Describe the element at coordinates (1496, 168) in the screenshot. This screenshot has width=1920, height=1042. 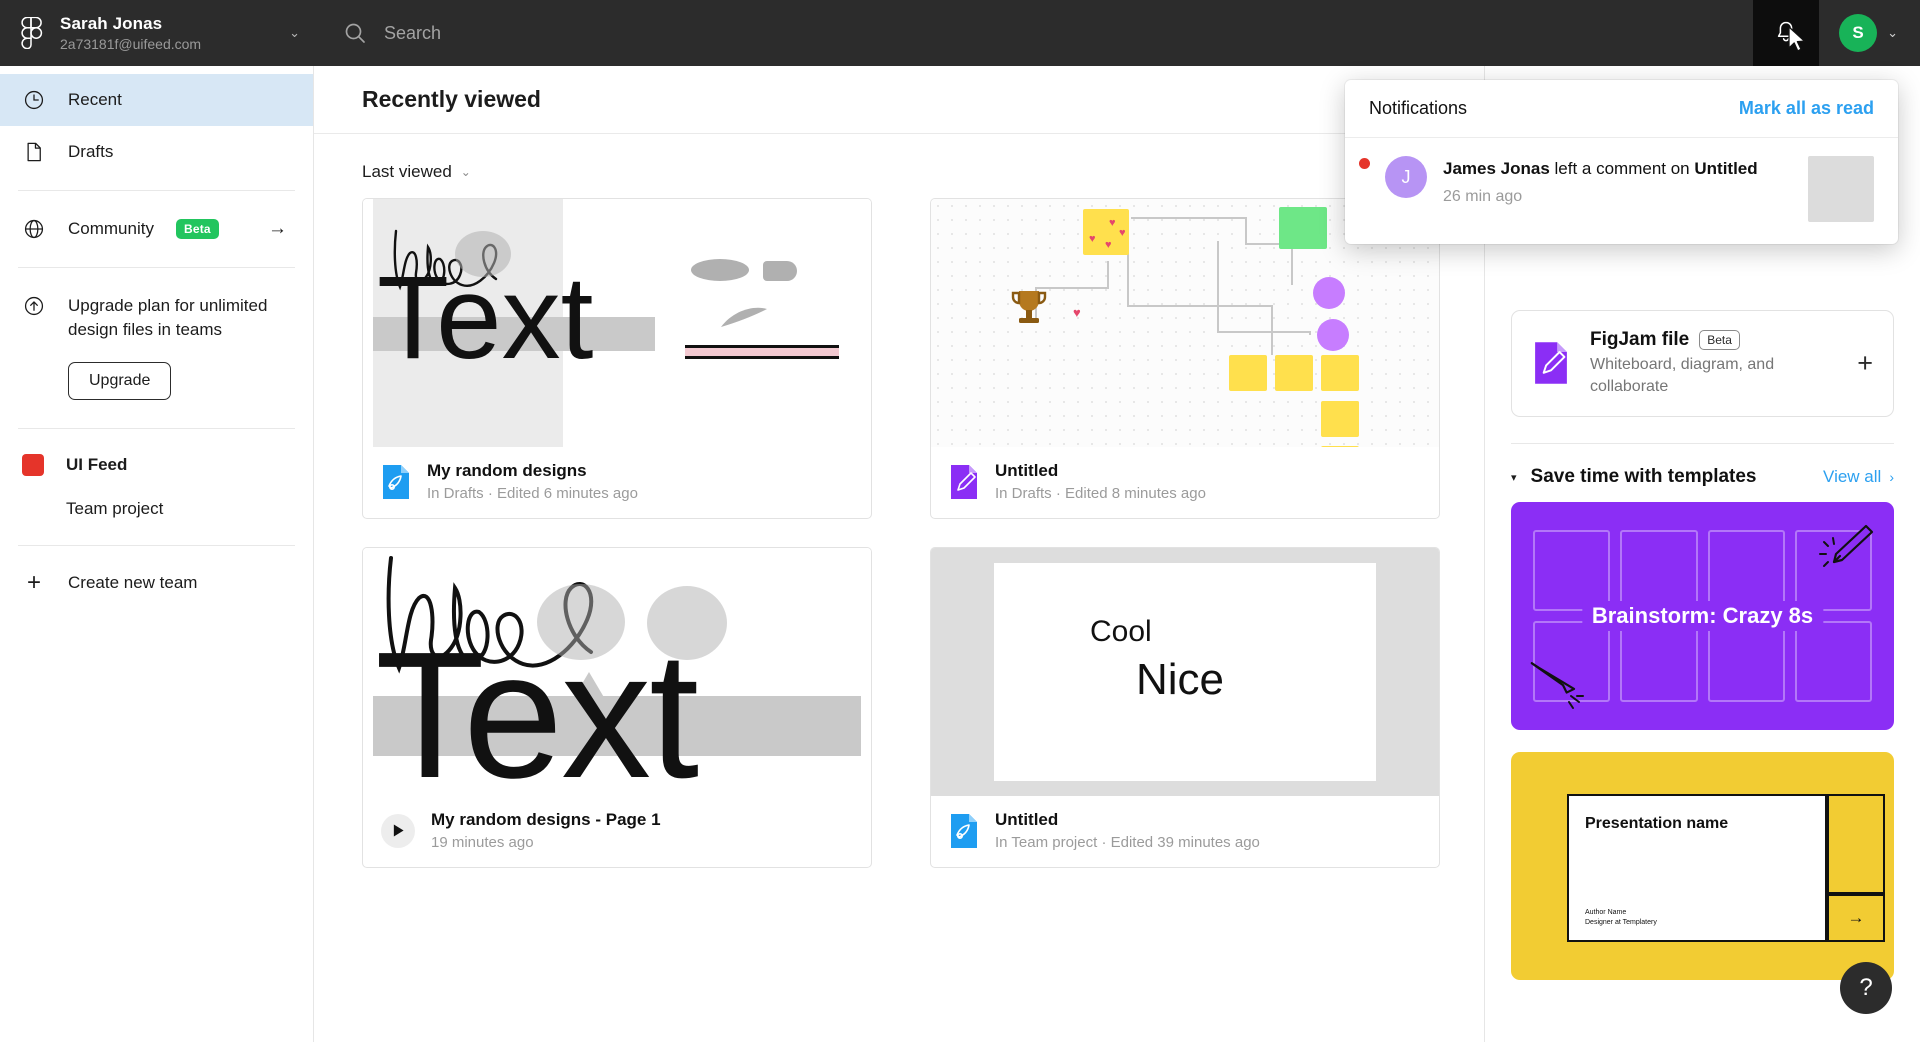
I see `notification-actor: James Jonas` at that location.